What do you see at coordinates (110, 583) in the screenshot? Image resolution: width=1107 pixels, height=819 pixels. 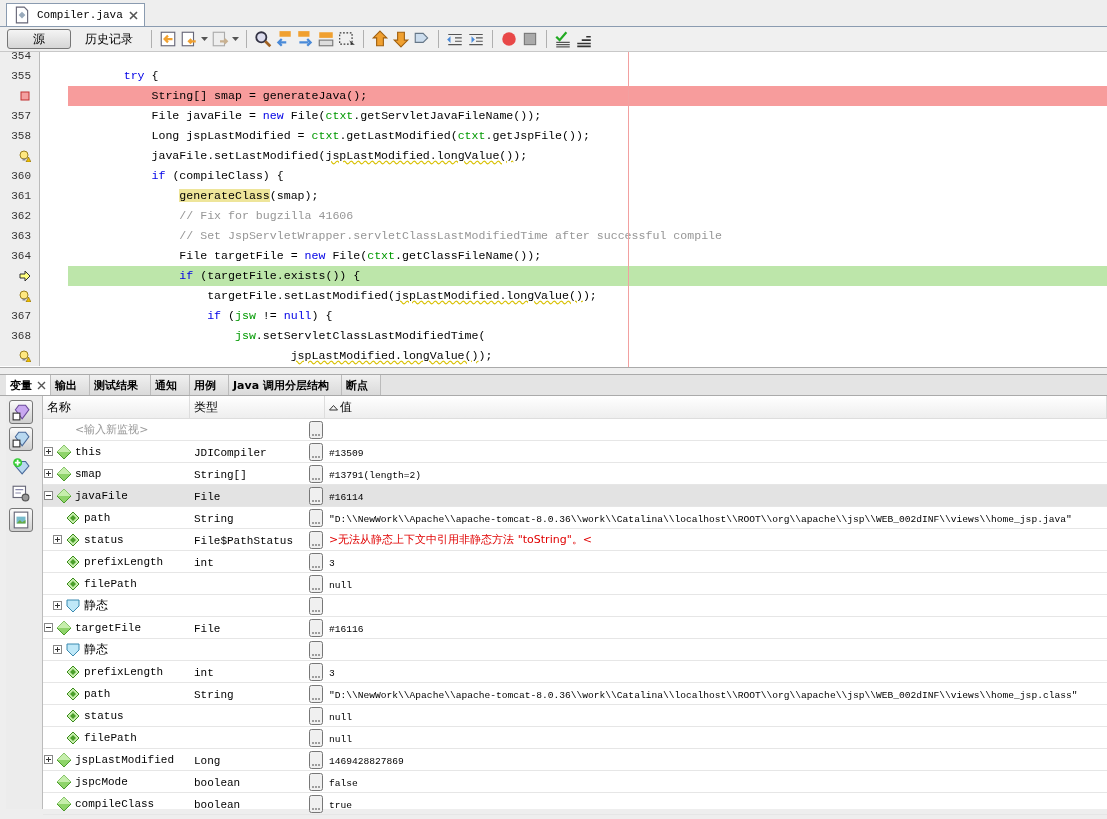 I see `variable-name: filePath` at bounding box center [110, 583].